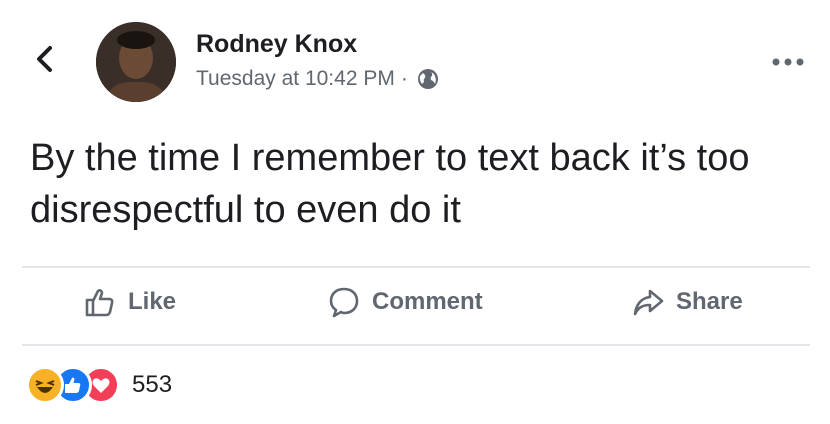  What do you see at coordinates (344, 302) in the screenshot?
I see `comment-icon` at bounding box center [344, 302].